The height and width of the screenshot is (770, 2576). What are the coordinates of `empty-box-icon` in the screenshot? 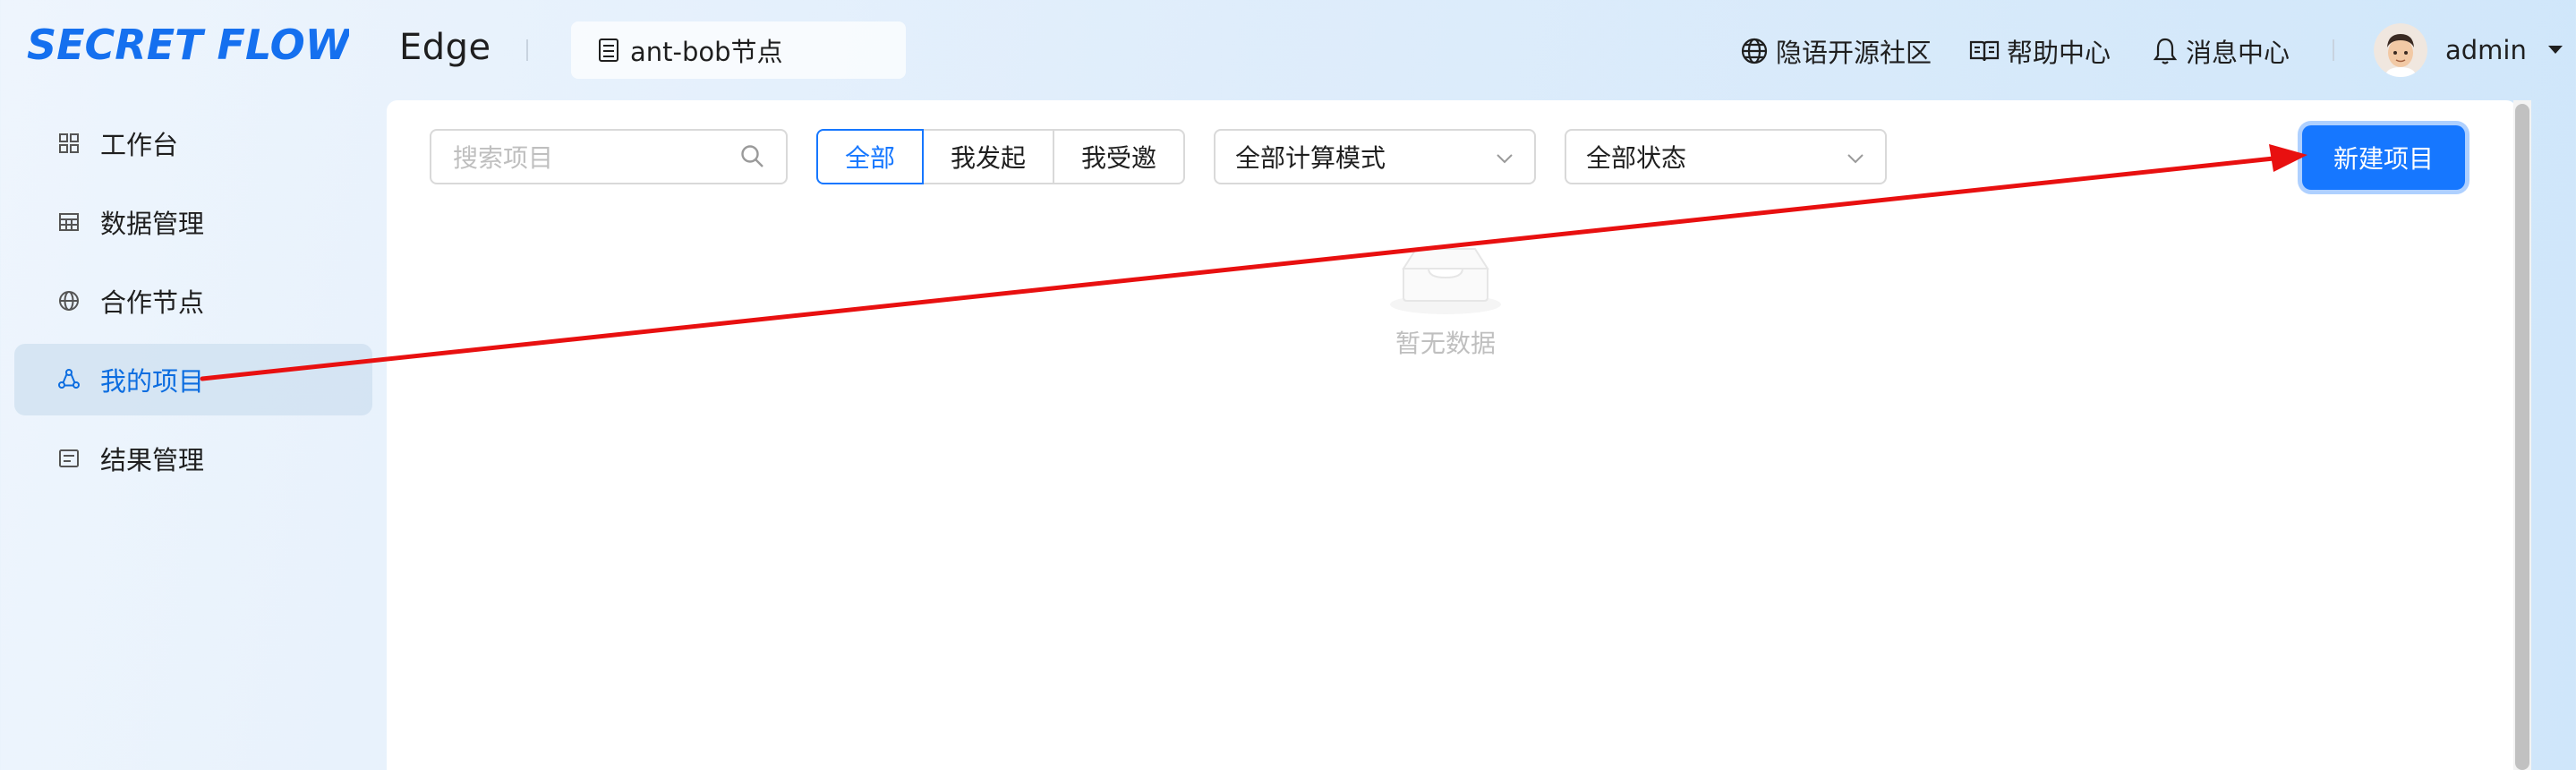 It's located at (1445, 284).